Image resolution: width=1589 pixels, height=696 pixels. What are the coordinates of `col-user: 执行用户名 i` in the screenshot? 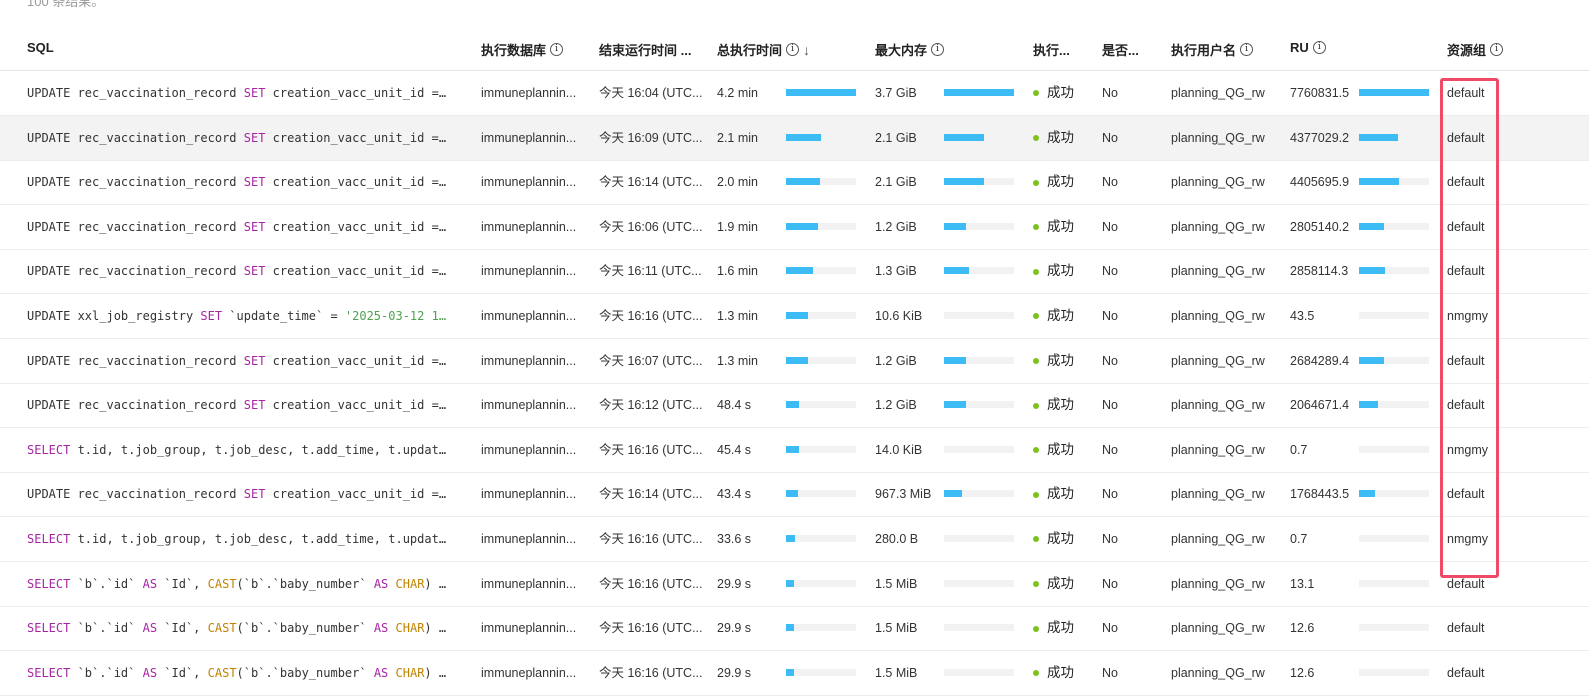 It's located at (1212, 49).